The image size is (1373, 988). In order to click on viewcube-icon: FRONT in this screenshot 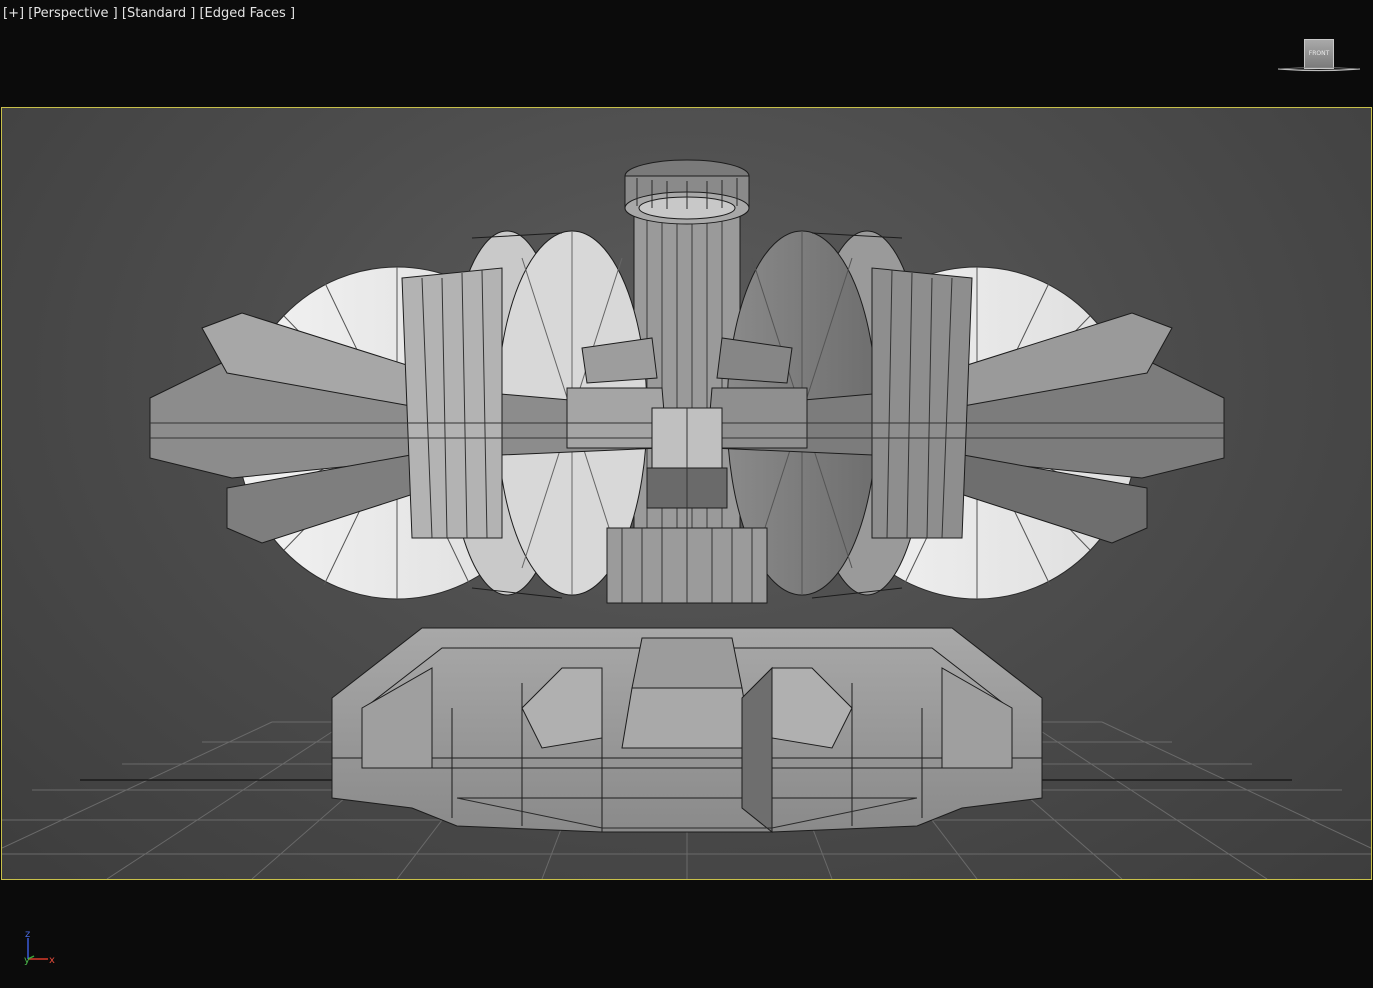, I will do `click(1319, 56)`.